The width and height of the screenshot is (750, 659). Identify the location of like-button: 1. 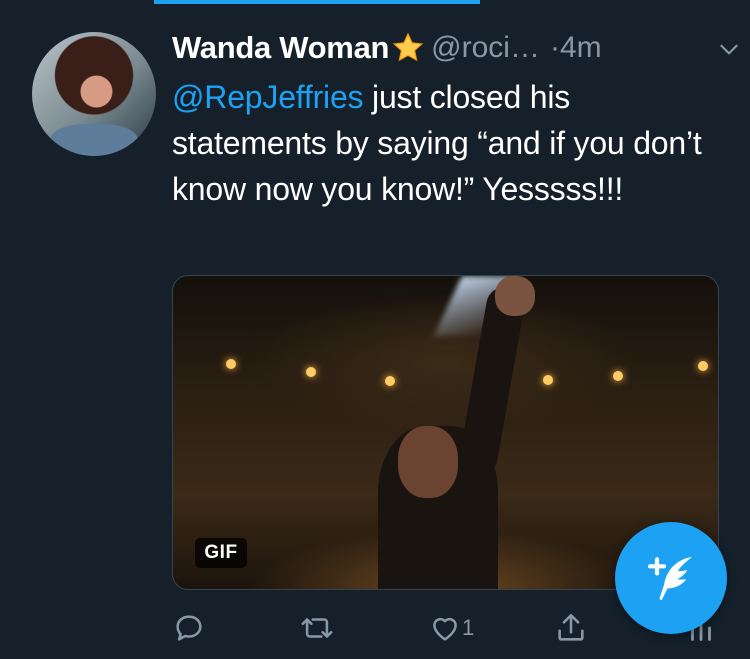
(451, 628).